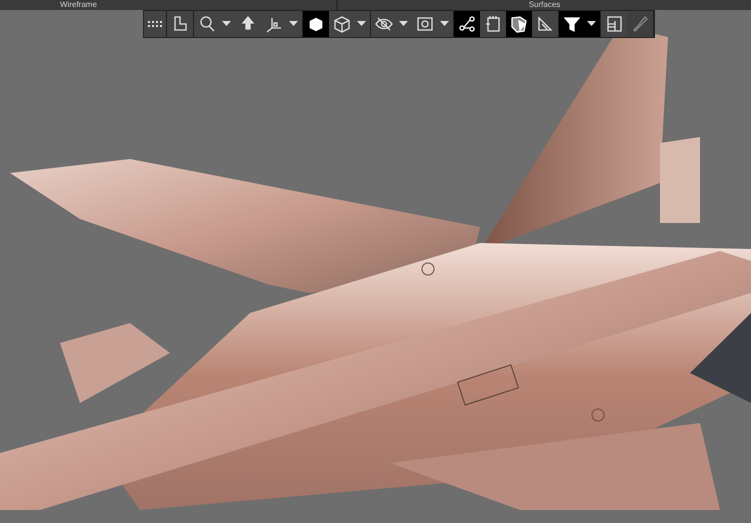 This screenshot has width=751, height=523. I want to click on eyedropper-icon, so click(640, 24).